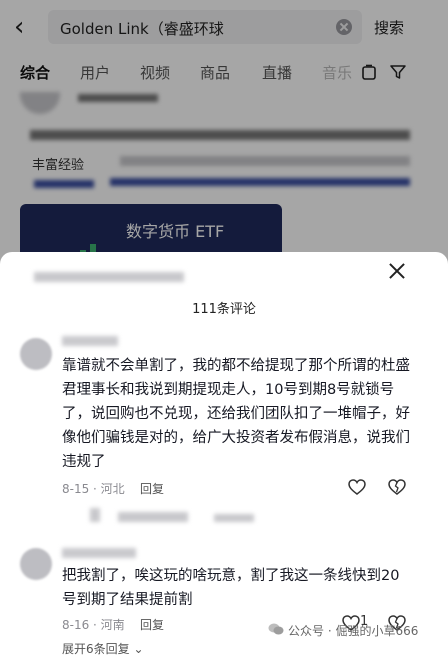 The image size is (448, 656). What do you see at coordinates (231, 588) in the screenshot?
I see `comment-text: 把我割了，唉这玩的啥玩意，割了我这一条线快到20号到期了结果提前割` at bounding box center [231, 588].